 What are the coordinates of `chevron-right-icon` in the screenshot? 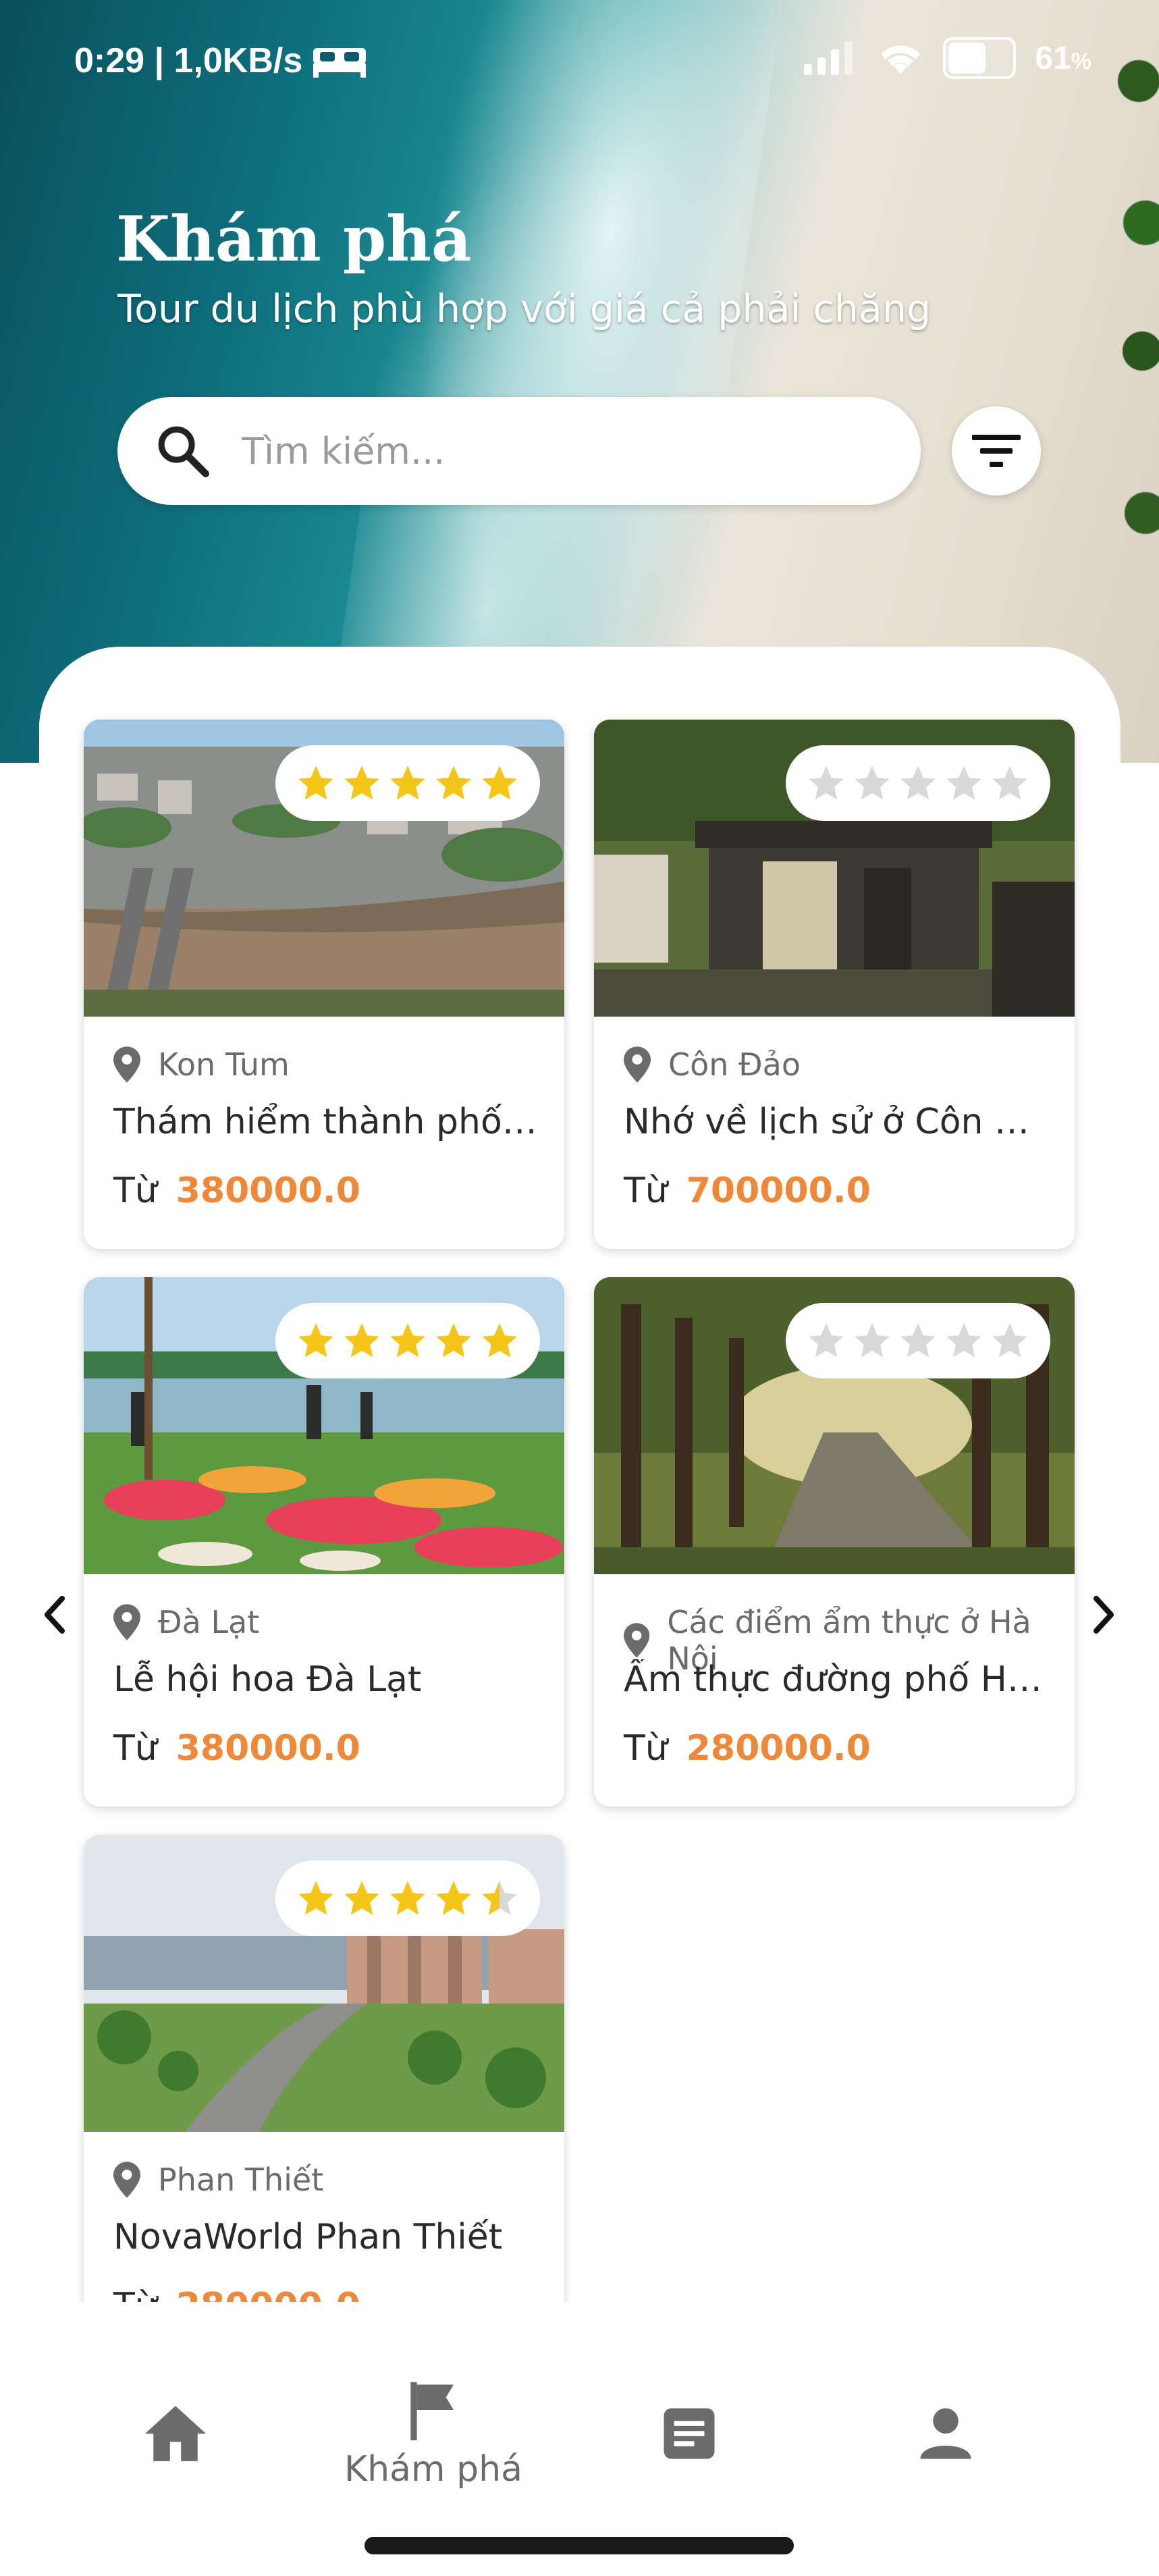 It's located at (1104, 1615).